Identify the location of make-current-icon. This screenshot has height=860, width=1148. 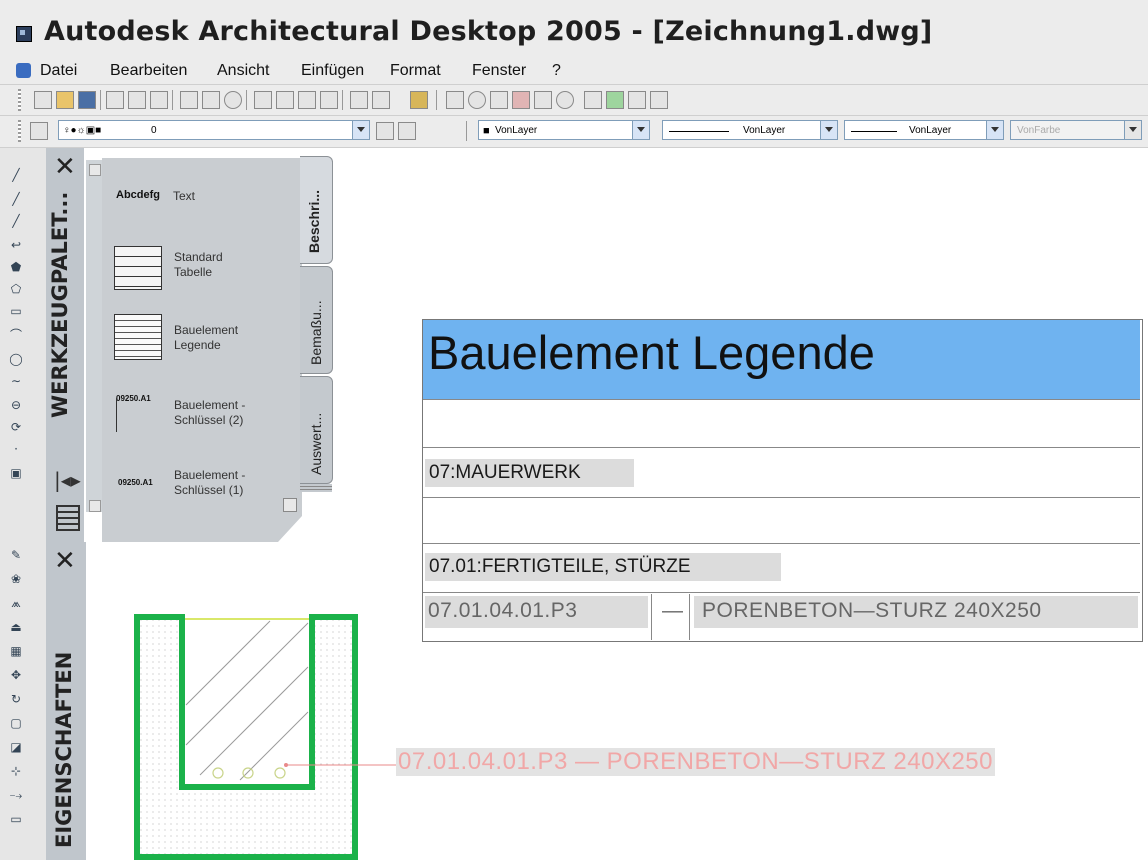
(385, 131).